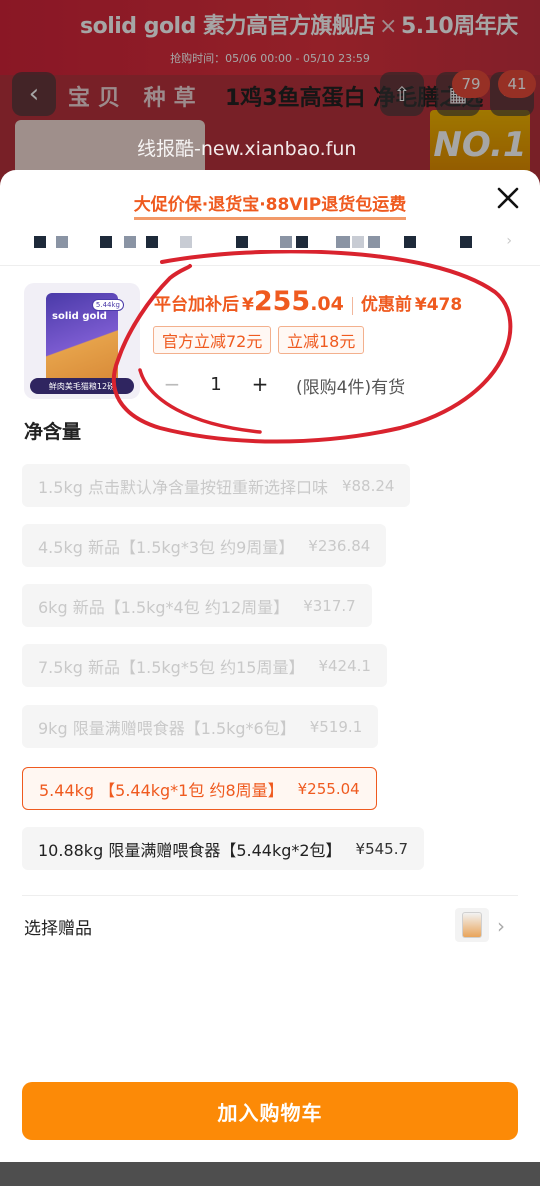 This screenshot has height=1186, width=540. Describe the element at coordinates (204, 545) in the screenshot. I see `option-4-5kg: 4.5kg 新品【1.5kg*3包 约9周量】 ¥236.84` at that location.